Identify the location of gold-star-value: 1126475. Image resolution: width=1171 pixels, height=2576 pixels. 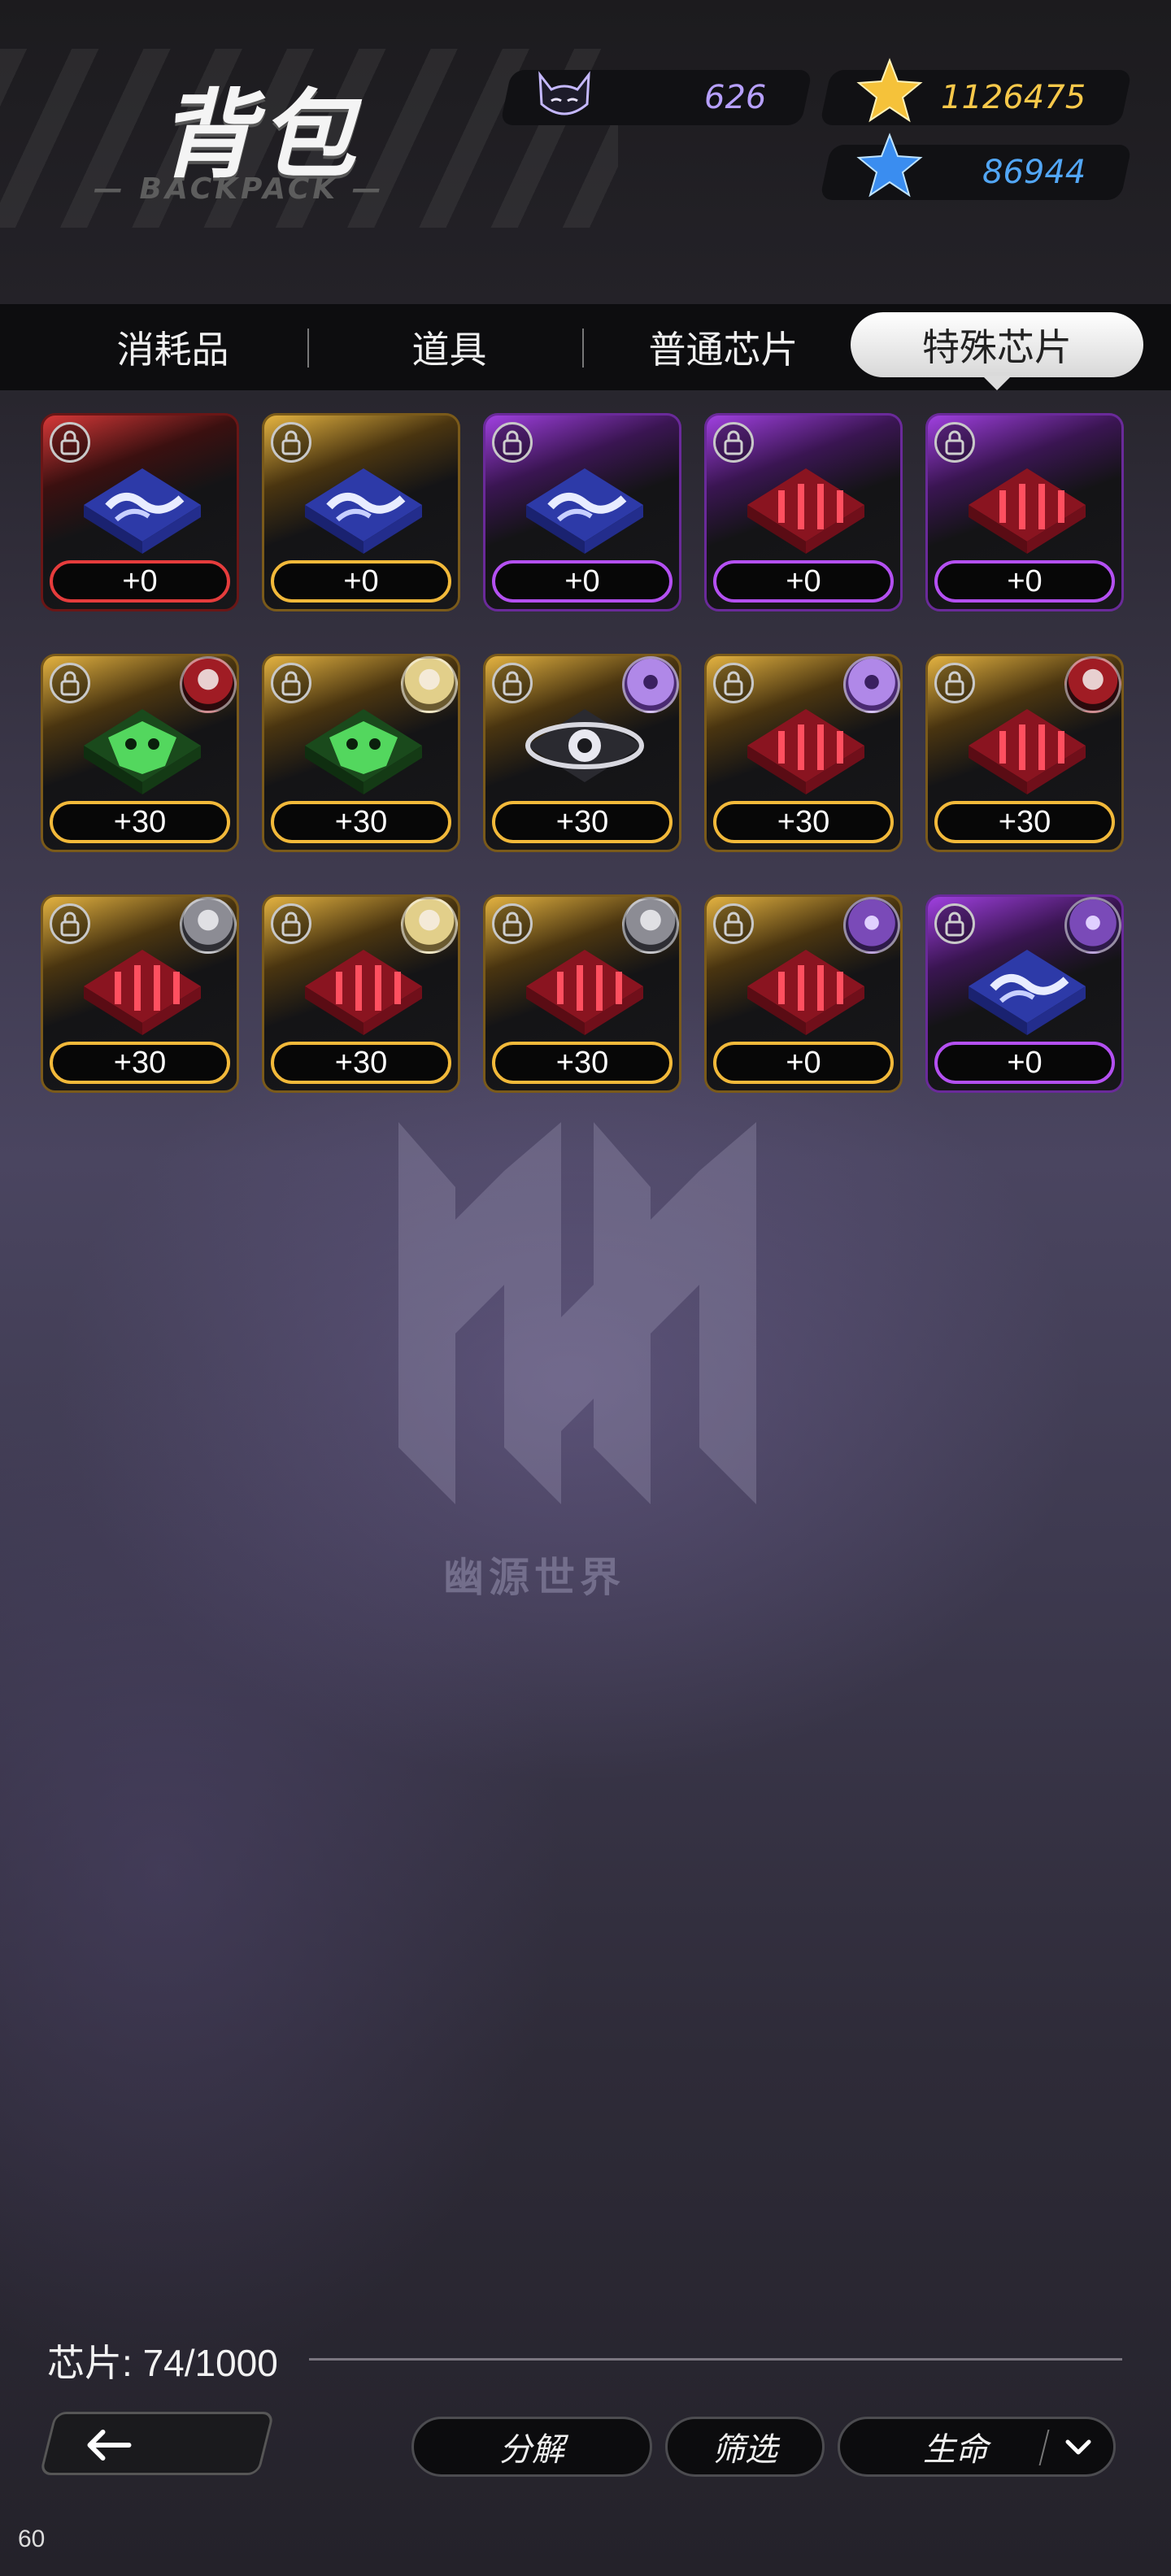
(1013, 97).